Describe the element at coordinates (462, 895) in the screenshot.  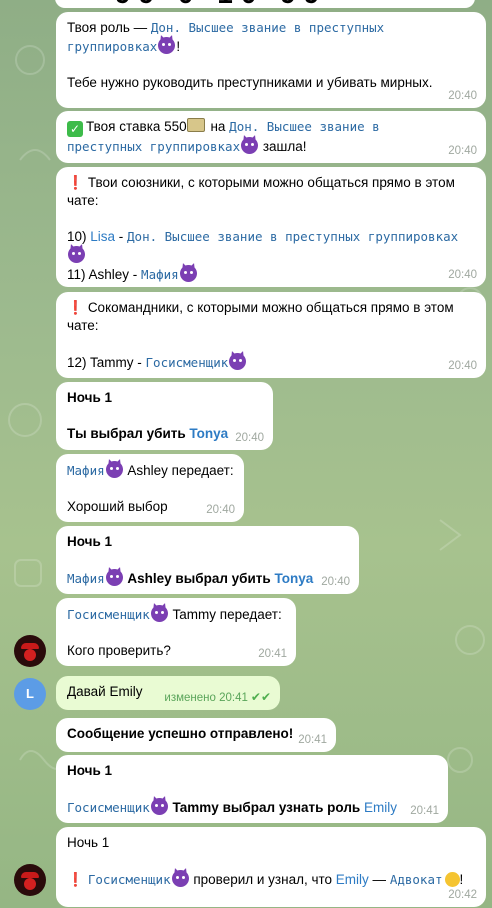
I see `timestamp: 20:42` at that location.